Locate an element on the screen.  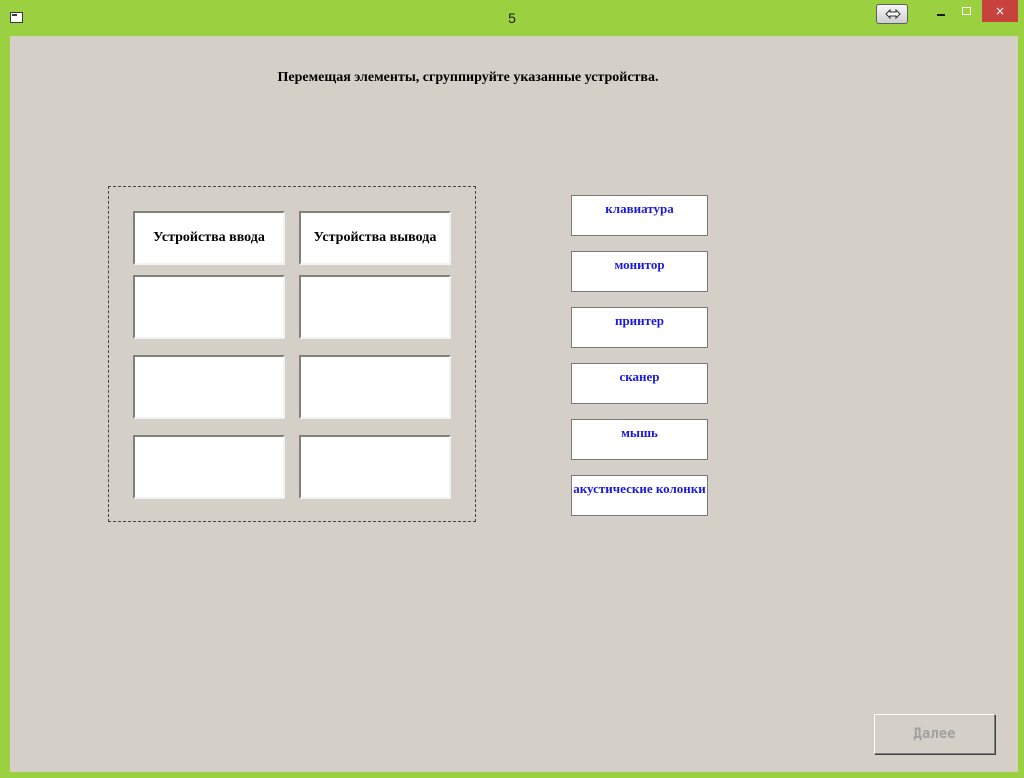
title-bar: 5 × is located at coordinates (512, 18).